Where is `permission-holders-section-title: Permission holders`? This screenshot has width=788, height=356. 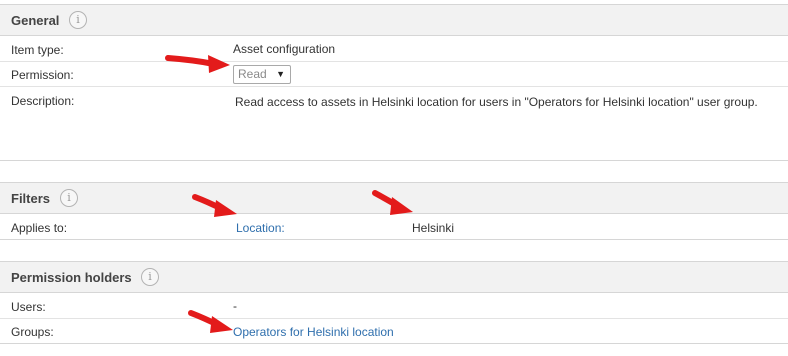 permission-holders-section-title: Permission holders is located at coordinates (71, 277).